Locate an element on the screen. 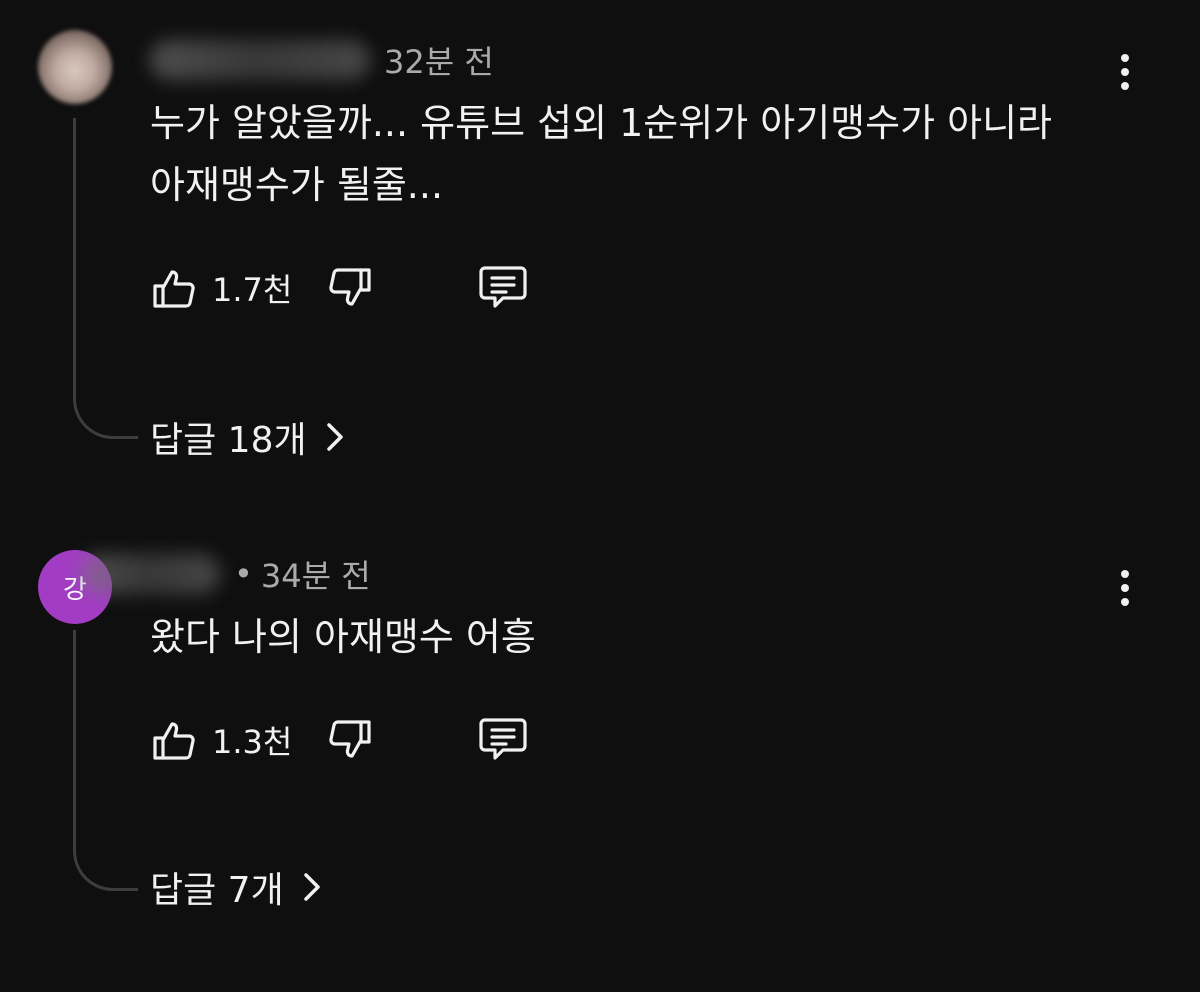 The width and height of the screenshot is (1200, 992). comment-text-line: 왔다 나의 아재맹수 어흥 is located at coordinates (343, 637).